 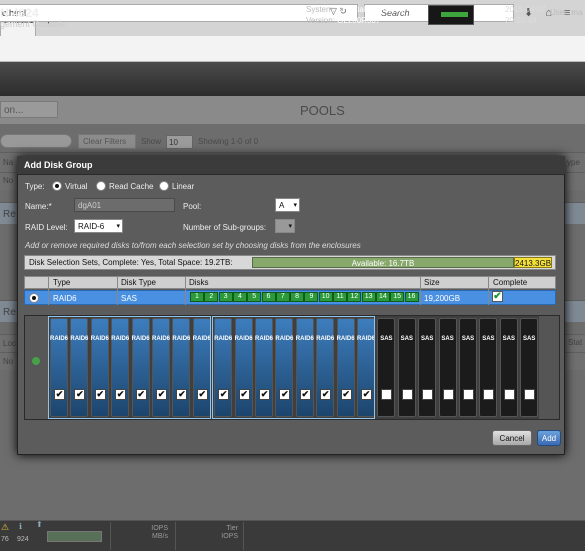 What do you see at coordinates (575, 342) in the screenshot?
I see `bg-text: Stat` at bounding box center [575, 342].